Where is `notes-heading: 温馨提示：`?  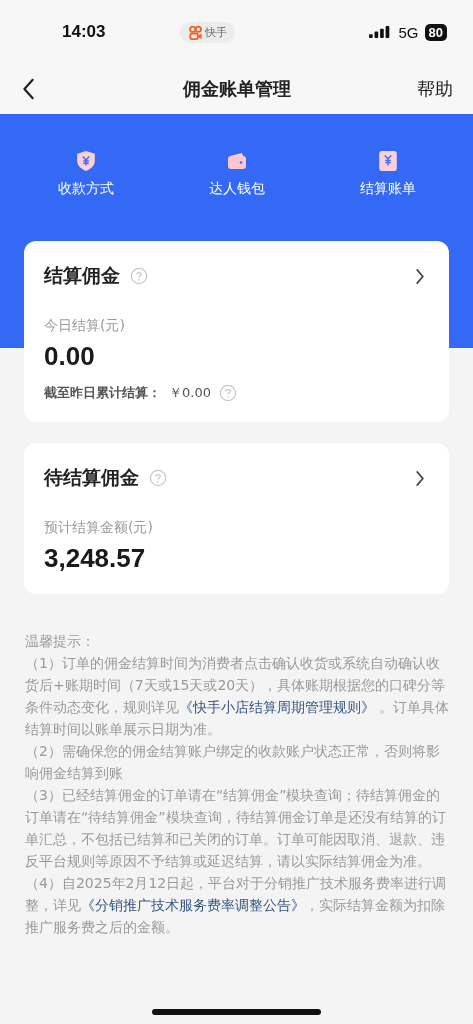
notes-heading: 温馨提示： is located at coordinates (60, 641).